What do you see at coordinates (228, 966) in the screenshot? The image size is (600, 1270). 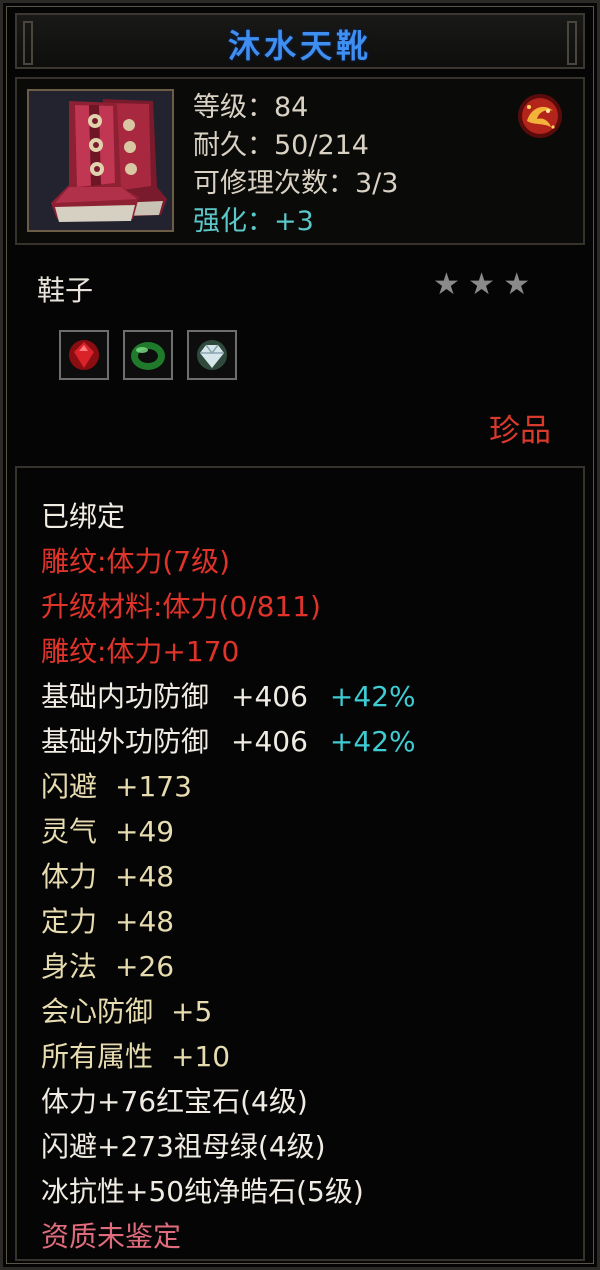 I see `extra-attr-row: 身法 +26` at bounding box center [228, 966].